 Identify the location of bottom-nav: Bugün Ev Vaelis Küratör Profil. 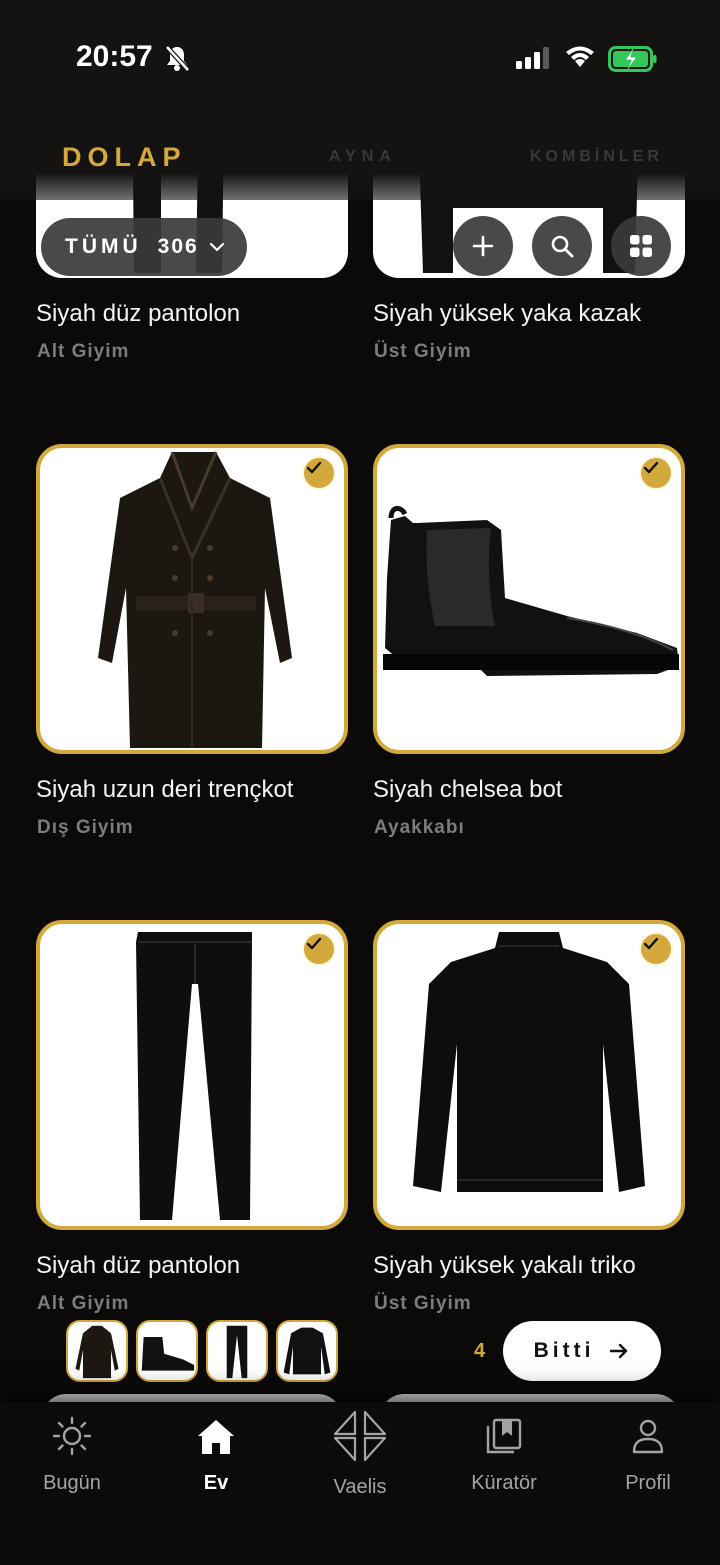
(360, 1483).